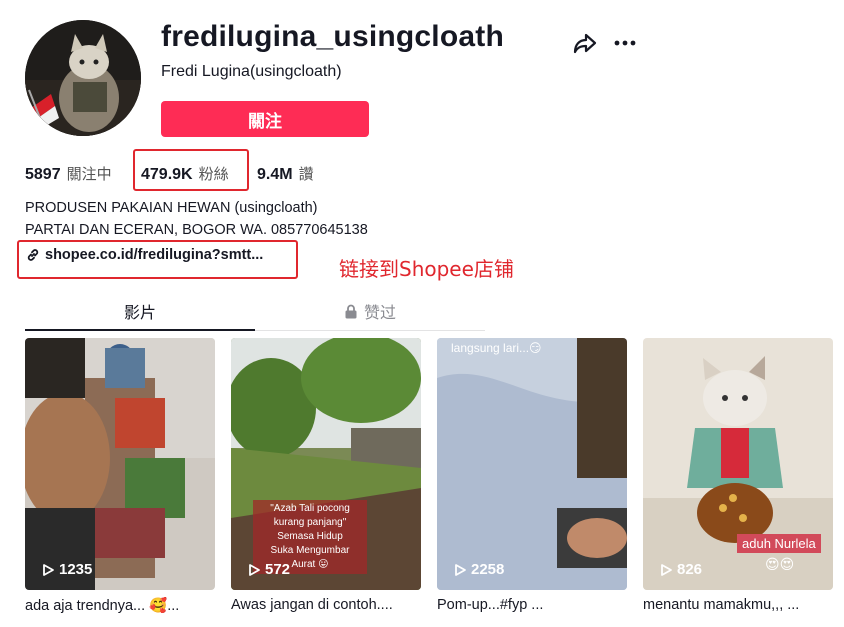  I want to click on lock-icon, so click(351, 311).